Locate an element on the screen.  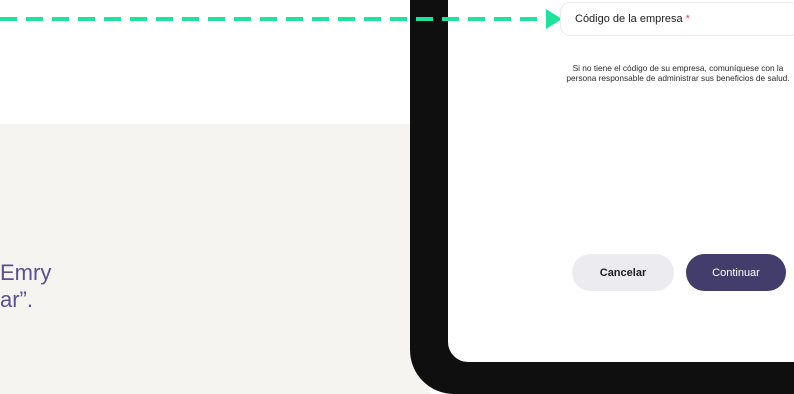
required-mark: * is located at coordinates (687, 19).